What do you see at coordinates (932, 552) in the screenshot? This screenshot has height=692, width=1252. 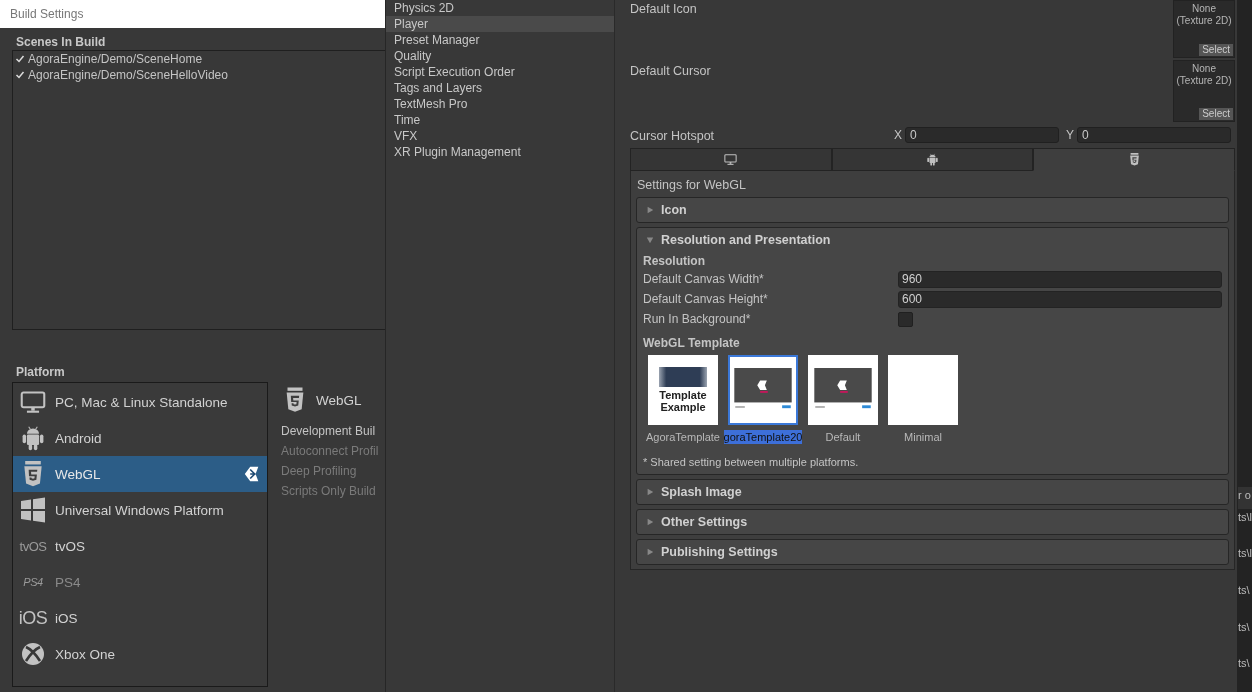 I see `foldout-header: Publishing Settings` at bounding box center [932, 552].